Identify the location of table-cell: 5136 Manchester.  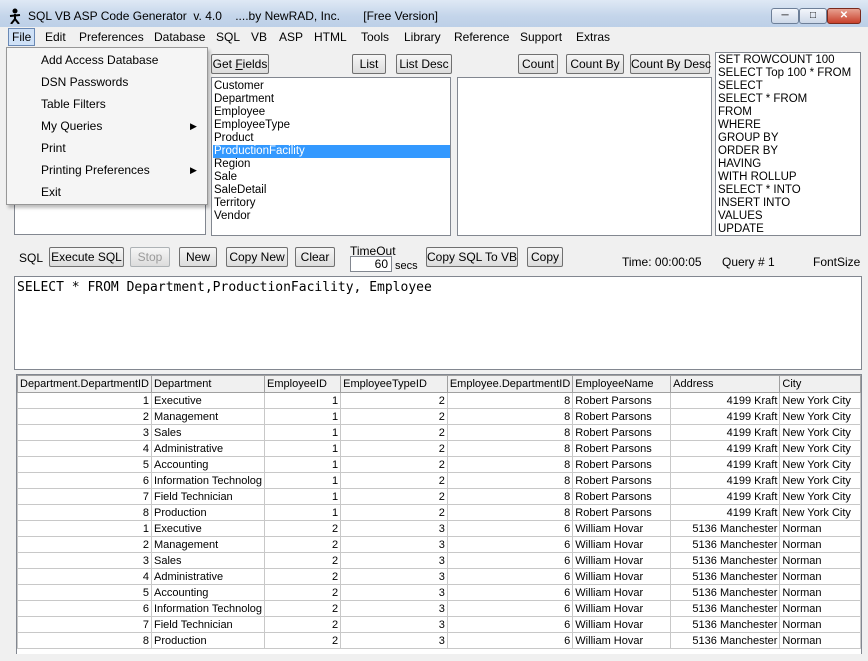
(725, 640).